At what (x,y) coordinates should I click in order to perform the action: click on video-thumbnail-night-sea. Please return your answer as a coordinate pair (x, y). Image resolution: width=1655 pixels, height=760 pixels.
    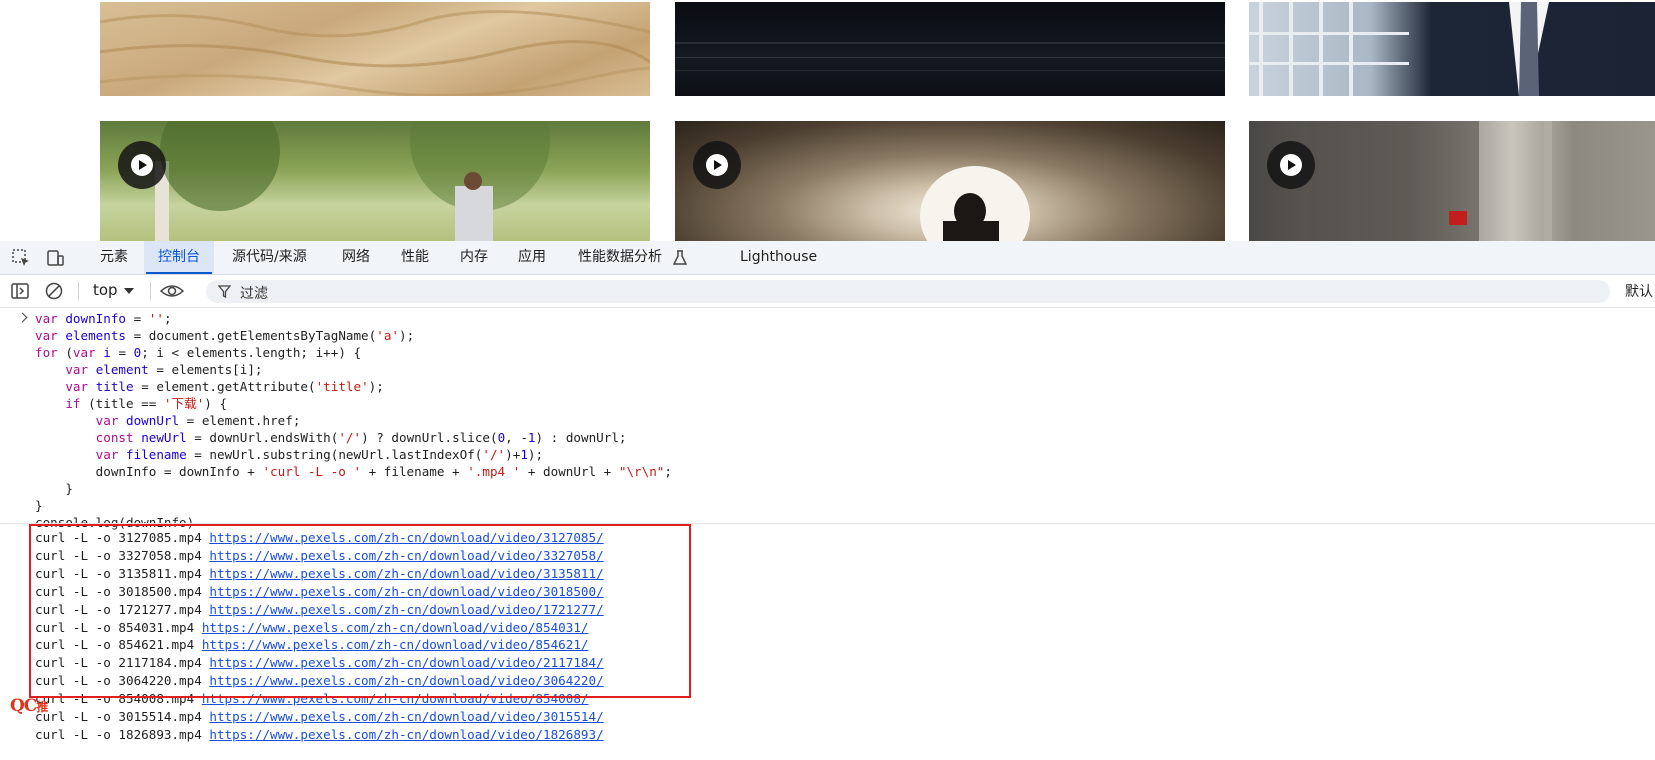
    Looking at the image, I should click on (950, 49).